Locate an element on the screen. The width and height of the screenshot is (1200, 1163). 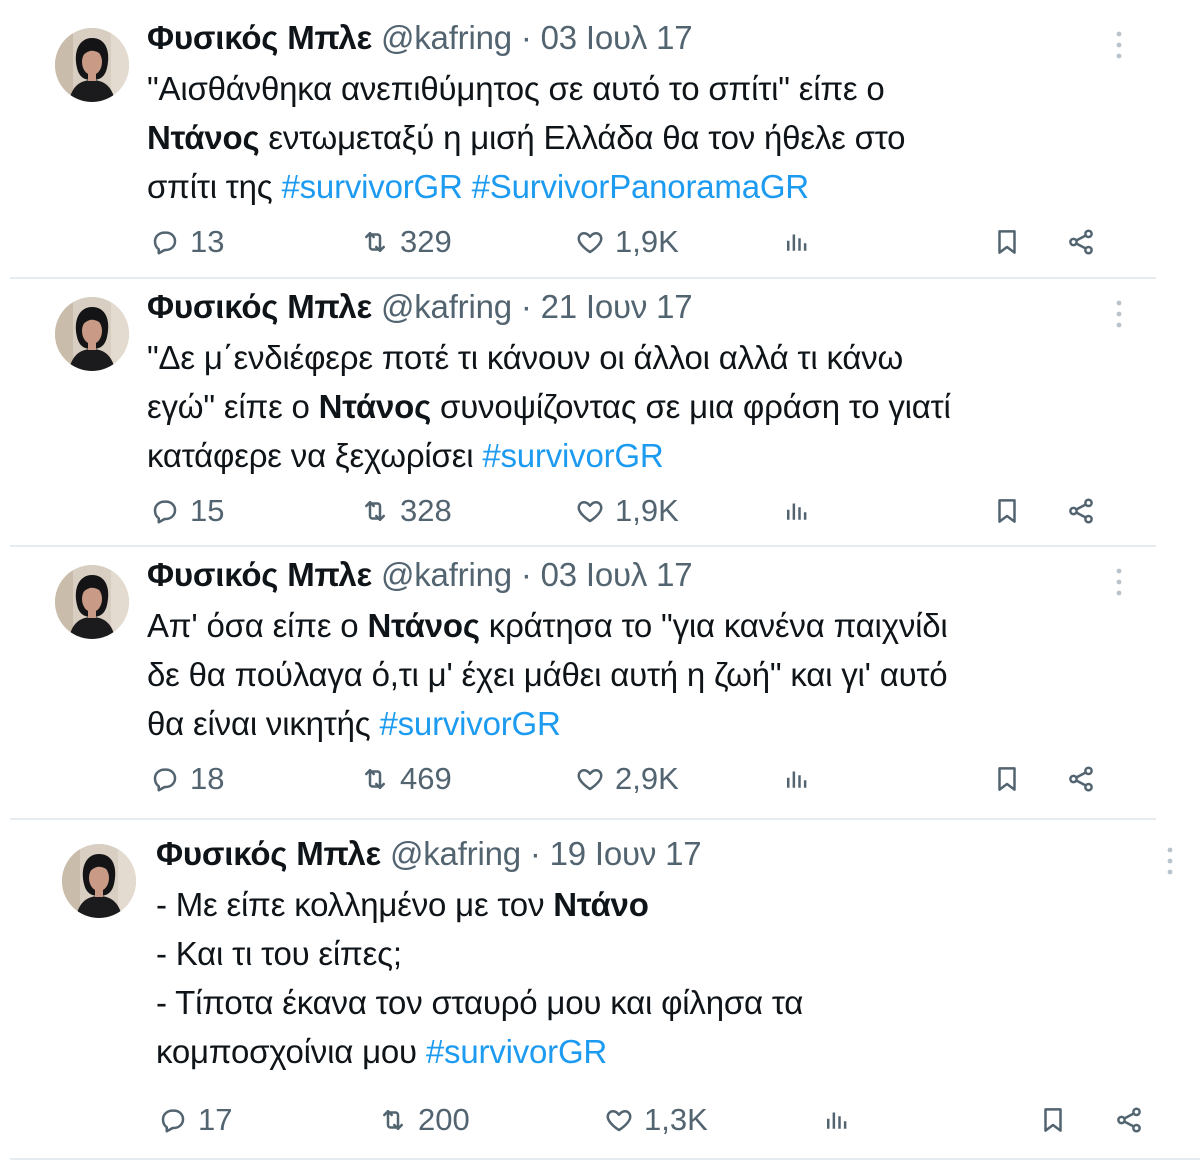
retweet-button: 200 is located at coordinates (424, 1120).